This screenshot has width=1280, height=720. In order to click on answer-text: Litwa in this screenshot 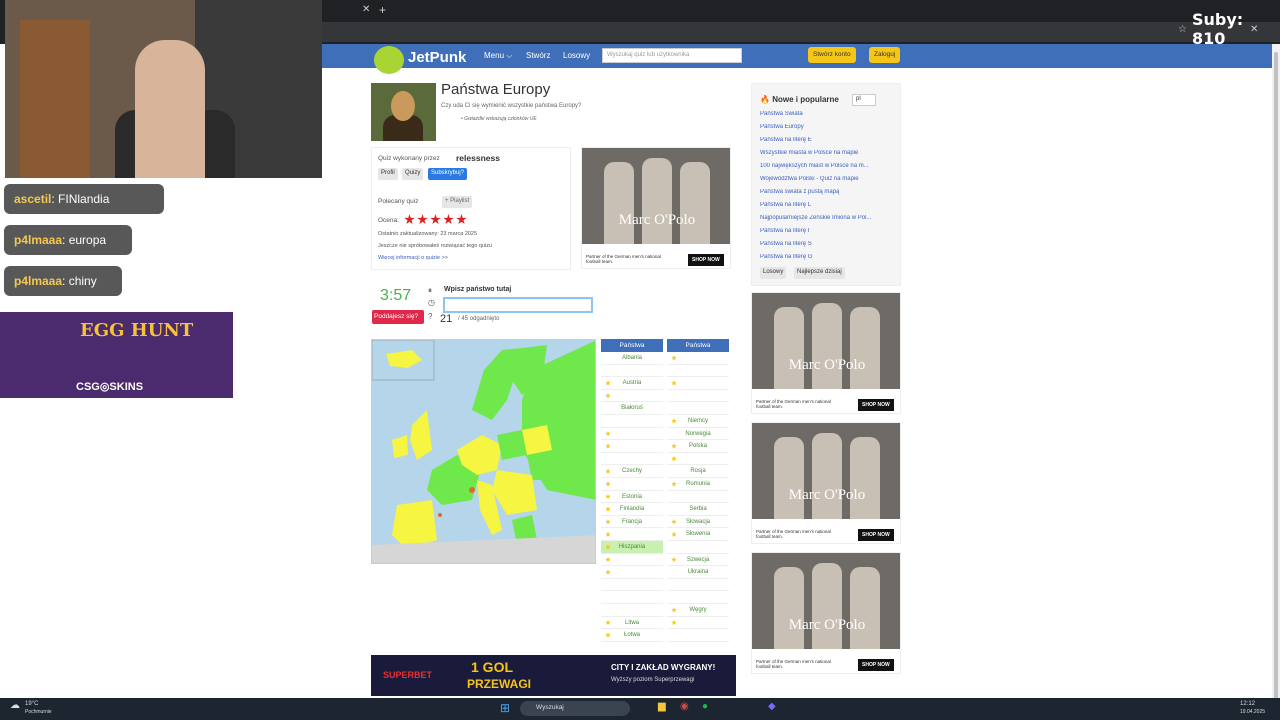, I will do `click(631, 622)`.